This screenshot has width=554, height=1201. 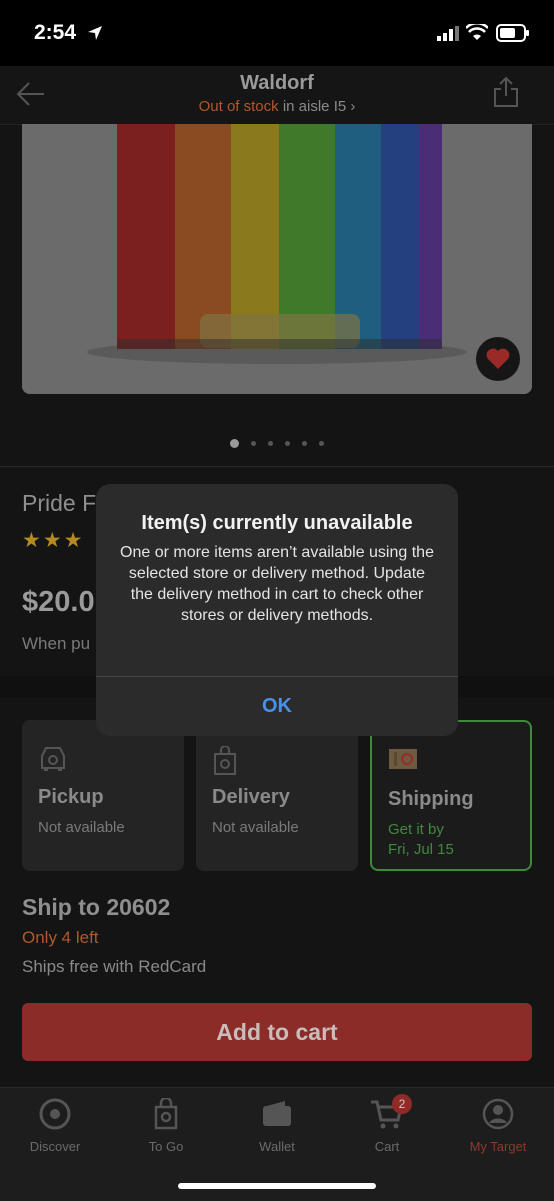 What do you see at coordinates (238, 106) in the screenshot?
I see `out-of-stock-label: Out of stock` at bounding box center [238, 106].